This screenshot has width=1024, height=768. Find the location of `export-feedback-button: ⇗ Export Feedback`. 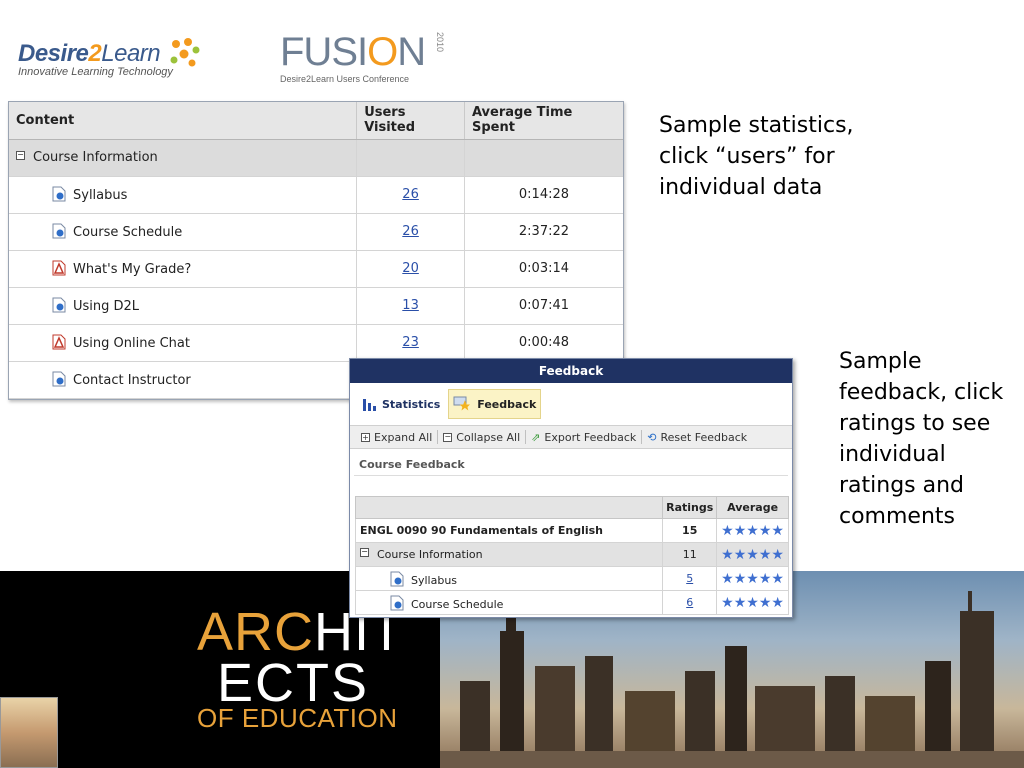

export-feedback-button: ⇗ Export Feedback is located at coordinates (584, 437).